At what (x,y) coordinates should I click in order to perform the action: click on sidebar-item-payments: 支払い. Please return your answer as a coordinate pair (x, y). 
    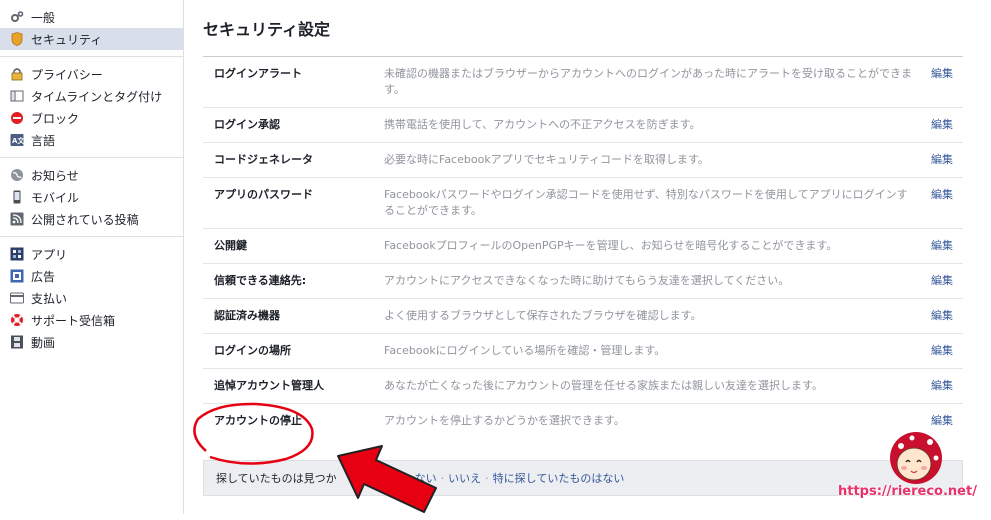
    Looking at the image, I should click on (91, 298).